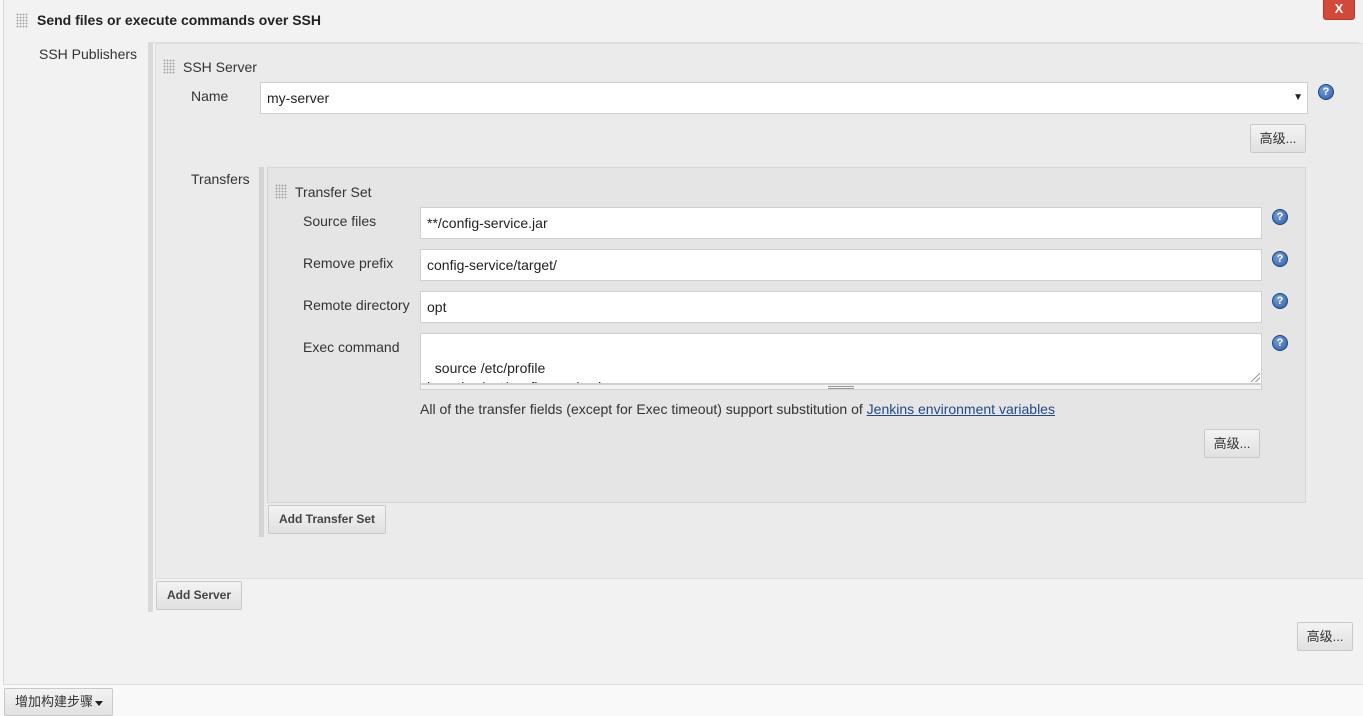 Image resolution: width=1363 pixels, height=716 pixels. I want to click on remove-prefix-label: Remove prefix, so click(348, 263).